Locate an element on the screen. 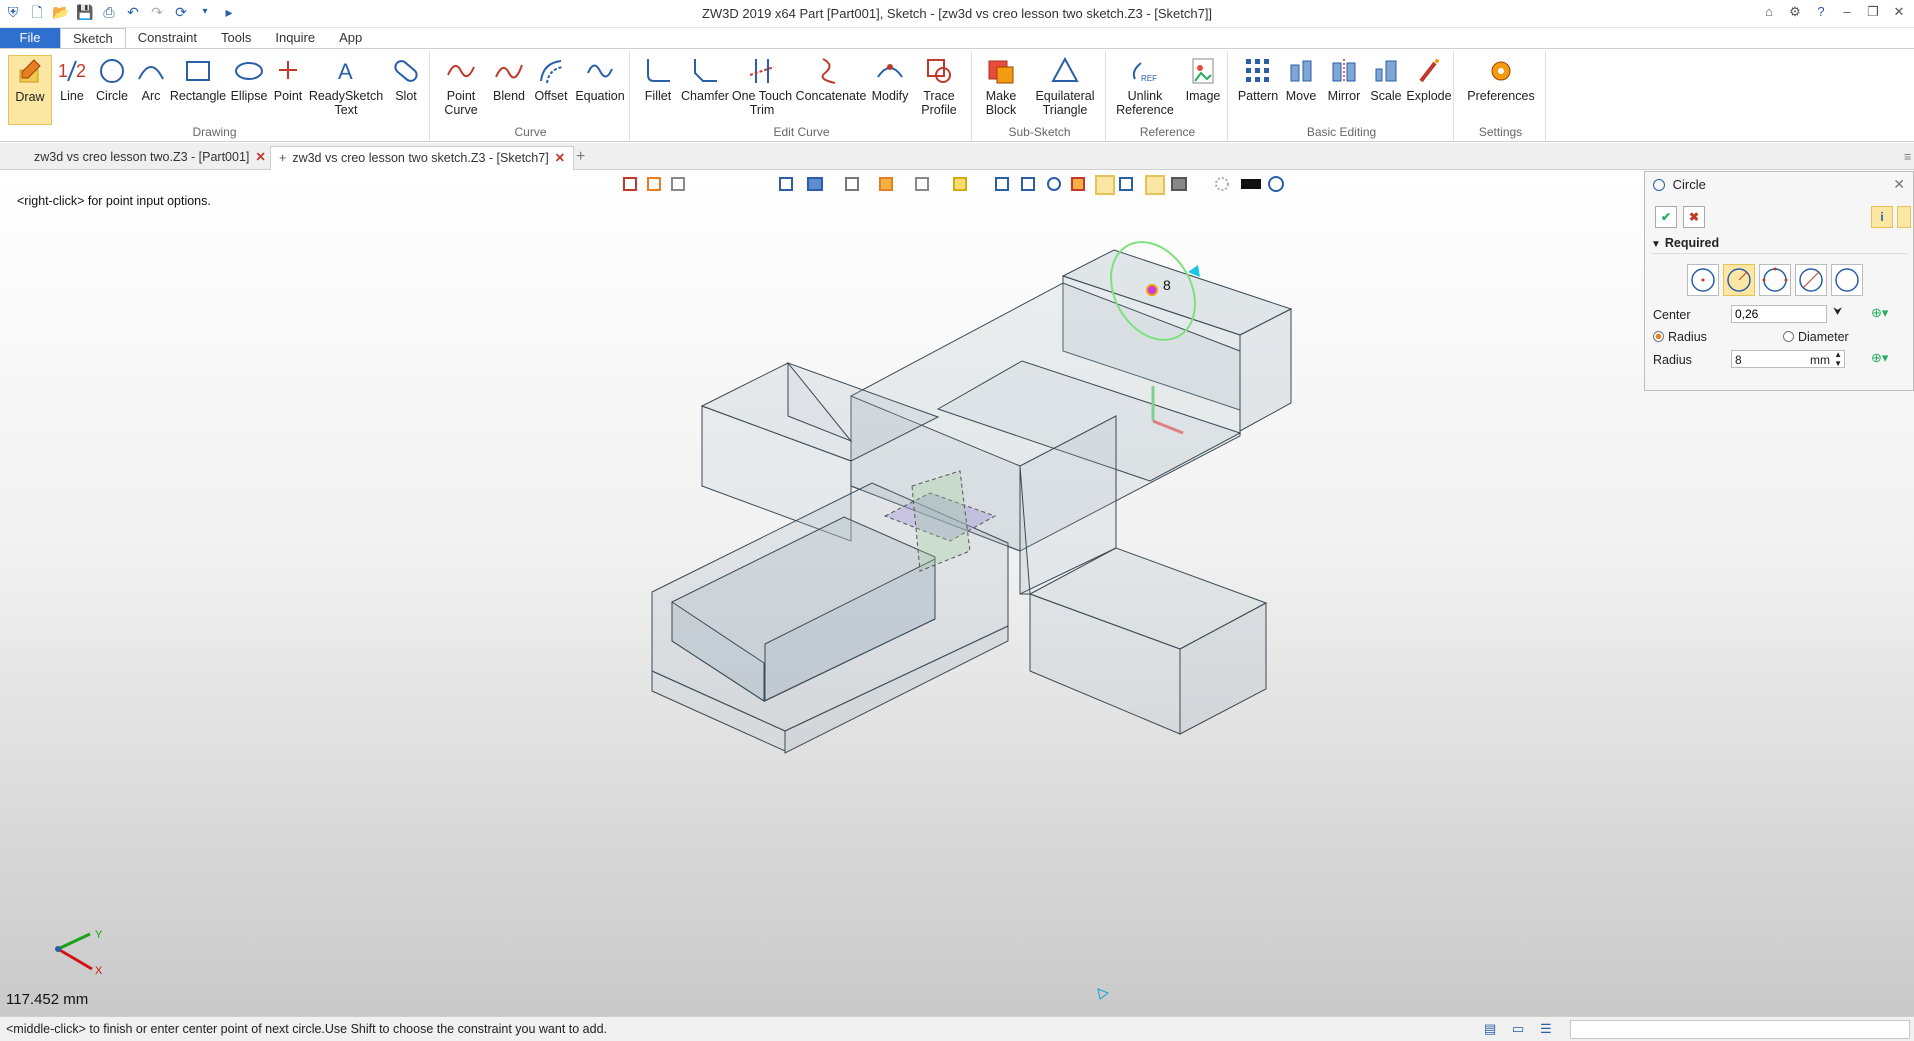 Image resolution: width=1914 pixels, height=1041 pixels. restore-icon: ❐ is located at coordinates (1873, 12).